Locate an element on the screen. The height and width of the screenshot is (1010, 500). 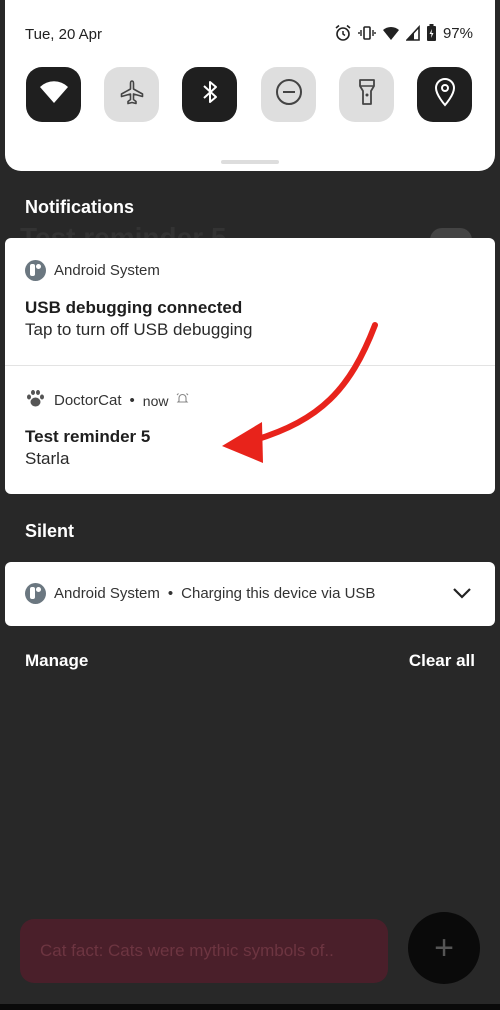
panel-drag-handle is located at coordinates (250, 162).